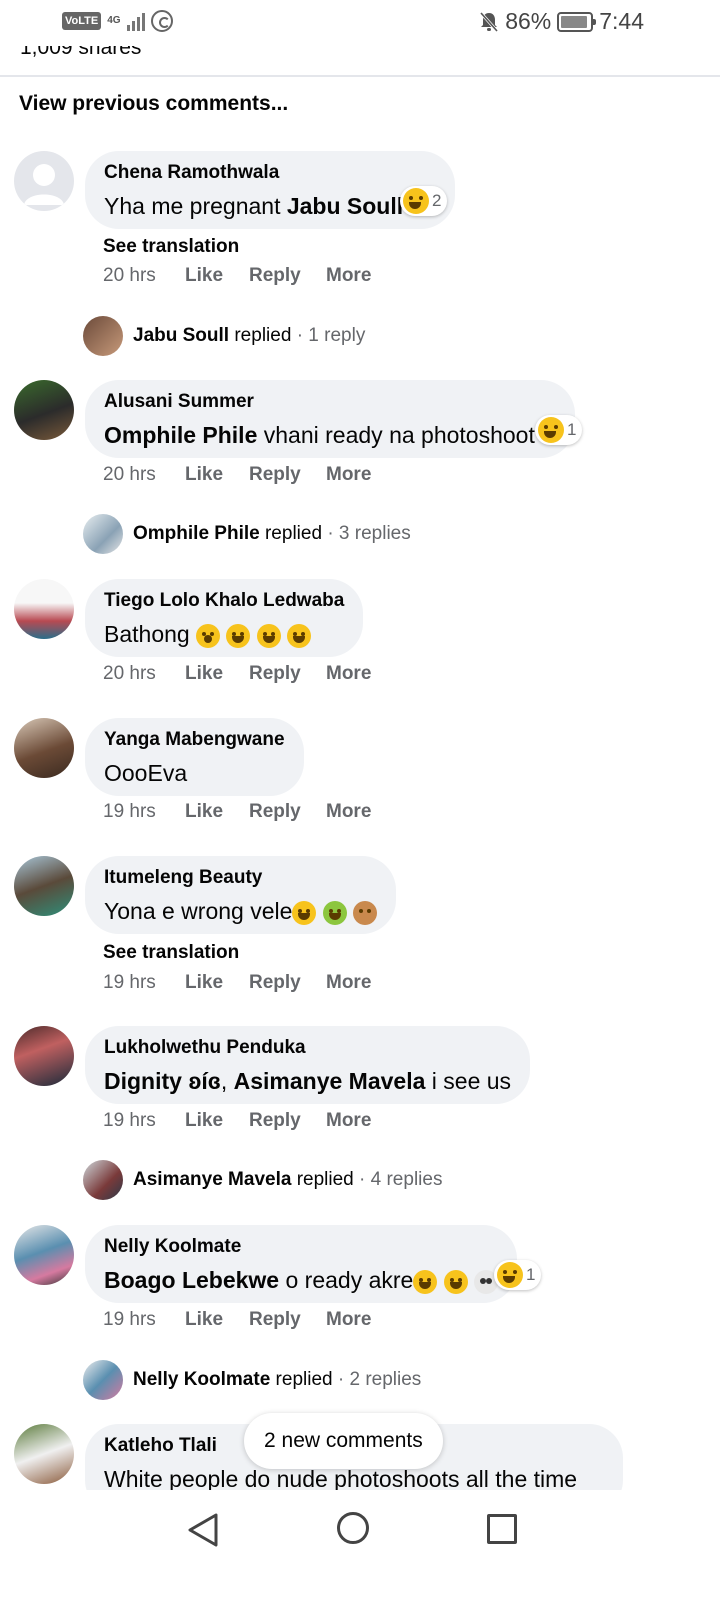 This screenshot has width=720, height=1600. I want to click on status-left: VoLTE 4G, so click(117, 21).